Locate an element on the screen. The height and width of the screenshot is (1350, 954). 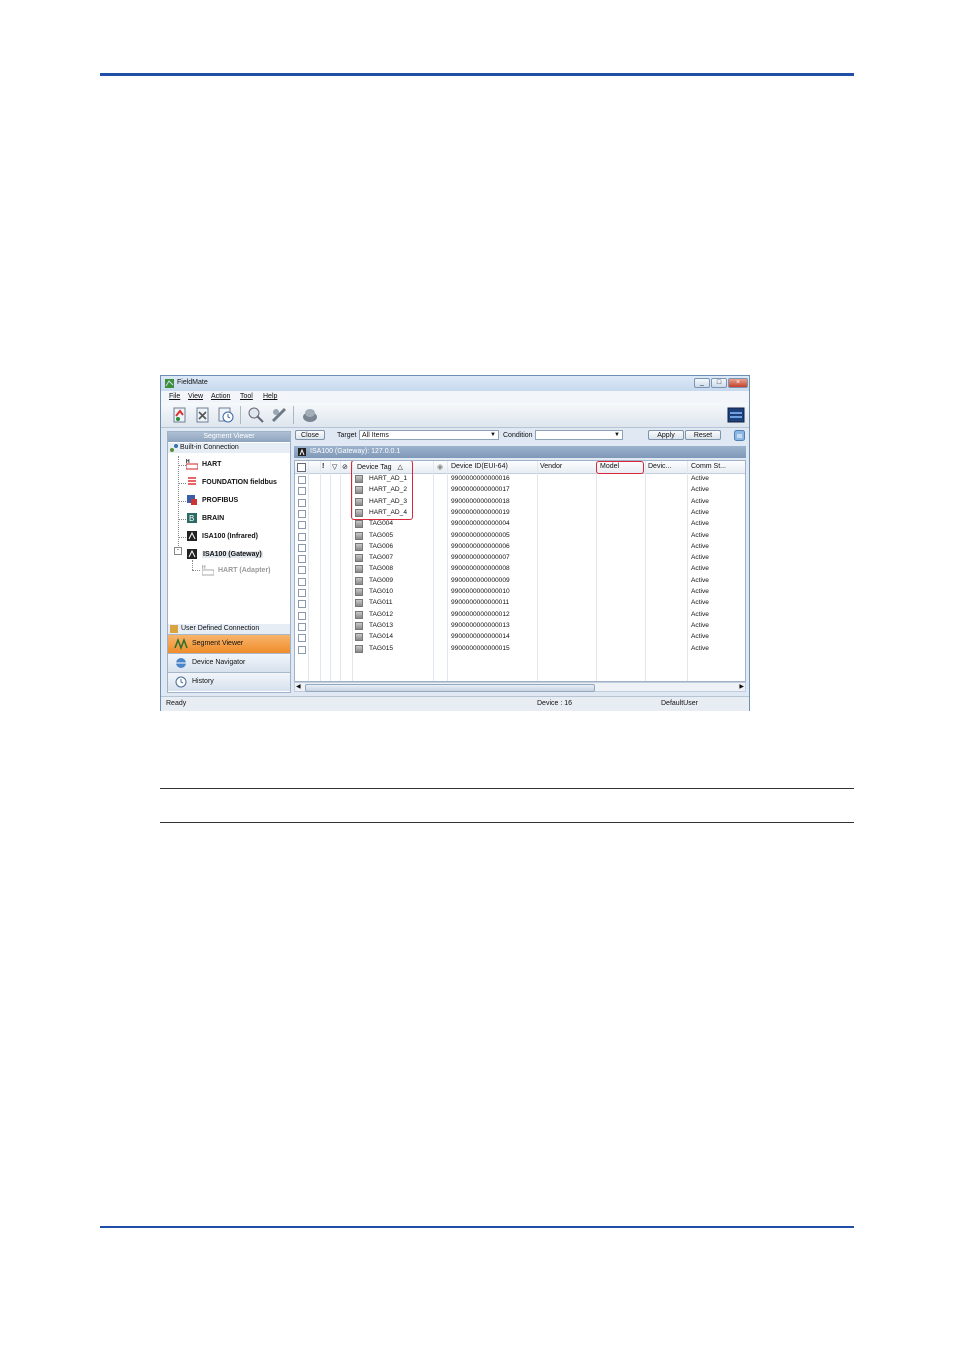
tree-item-isa100-infrared: ISA100 (Infrared) is located at coordinates (230, 536).